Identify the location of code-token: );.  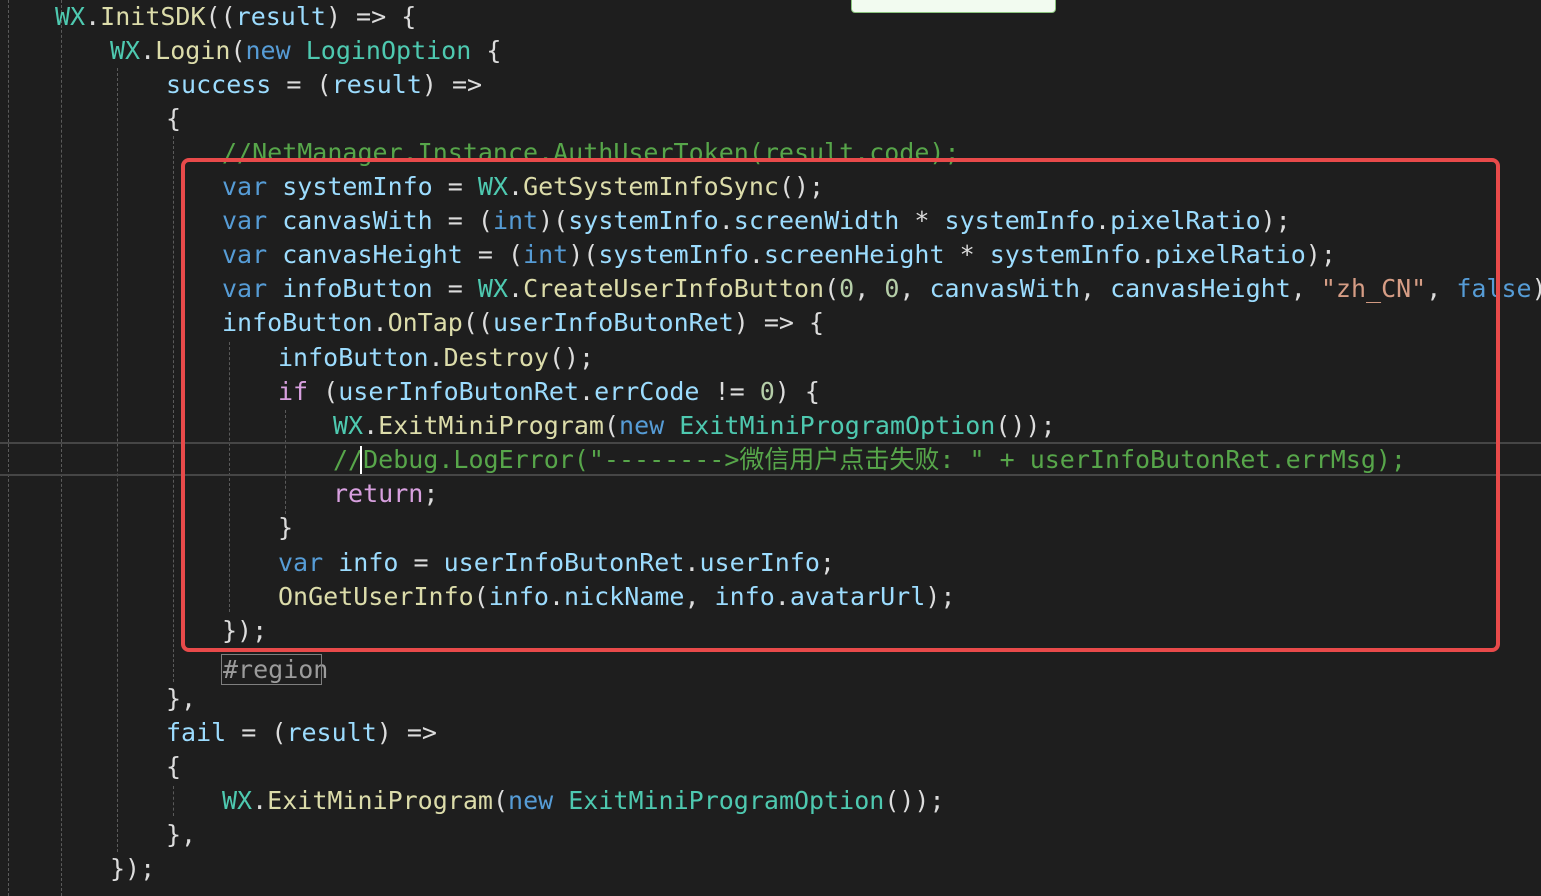
(1536, 288).